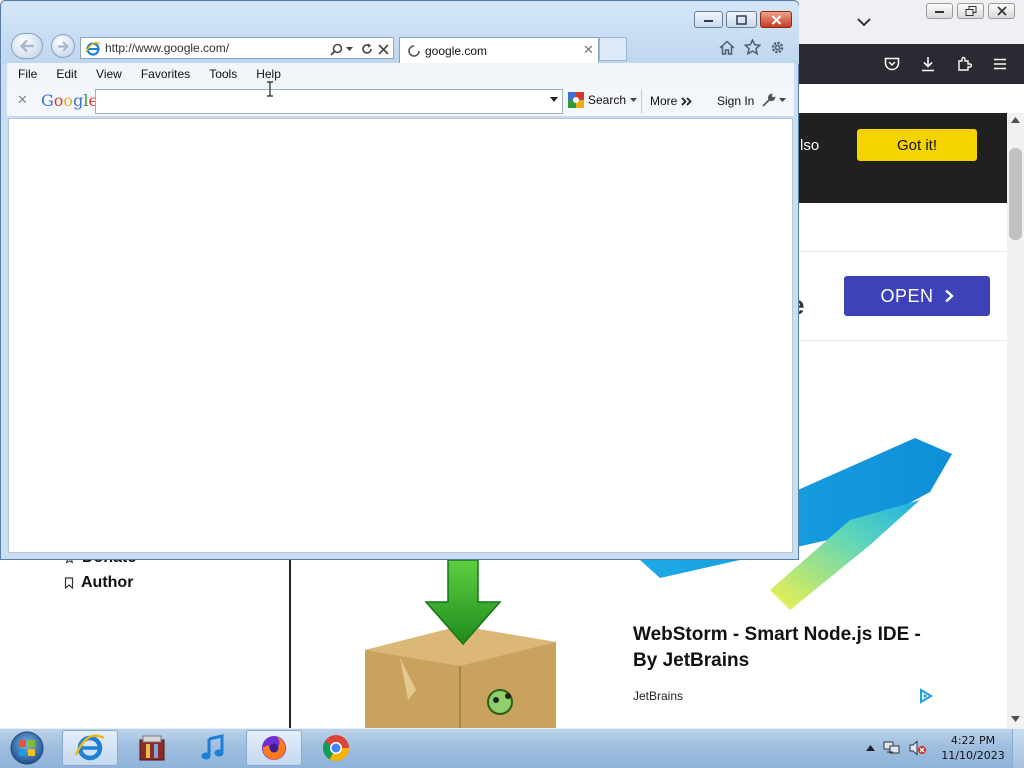 Image resolution: width=1024 pixels, height=768 pixels. I want to click on star-icon, so click(752, 47).